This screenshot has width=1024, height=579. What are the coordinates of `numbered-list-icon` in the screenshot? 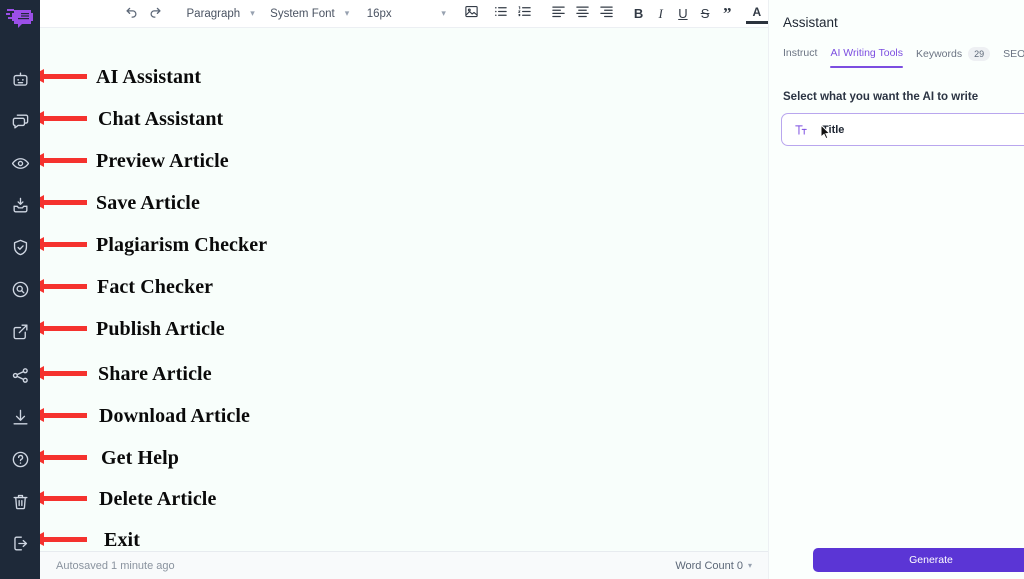 It's located at (524, 14).